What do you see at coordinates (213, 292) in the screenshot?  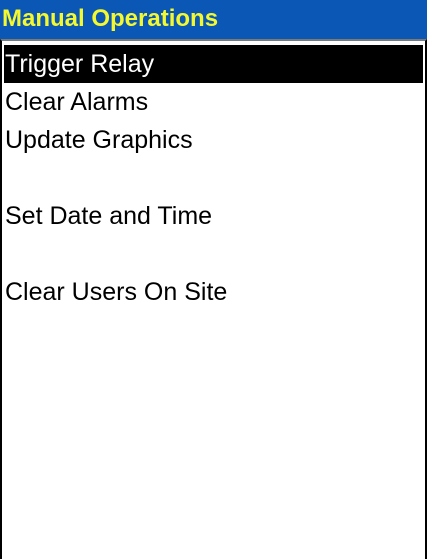 I see `list-item-clear-users-on-site: Clear Users On Site` at bounding box center [213, 292].